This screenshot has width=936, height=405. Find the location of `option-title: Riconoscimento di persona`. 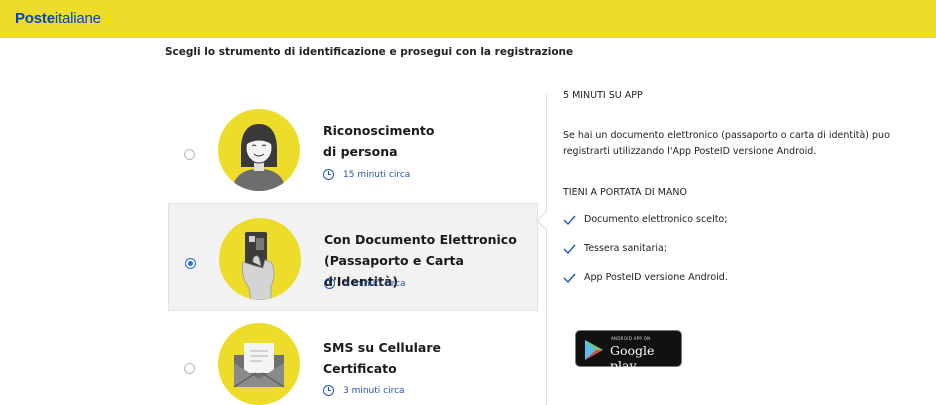

option-title: Riconoscimento di persona is located at coordinates (379, 141).